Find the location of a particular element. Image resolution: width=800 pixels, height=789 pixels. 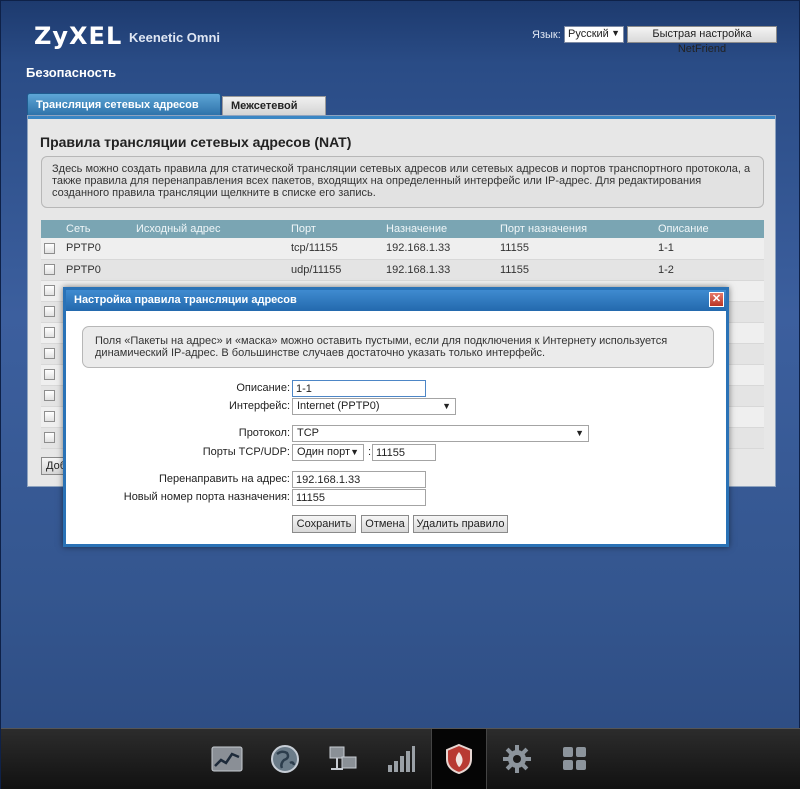

protocol-value: TCP is located at coordinates (308, 433).